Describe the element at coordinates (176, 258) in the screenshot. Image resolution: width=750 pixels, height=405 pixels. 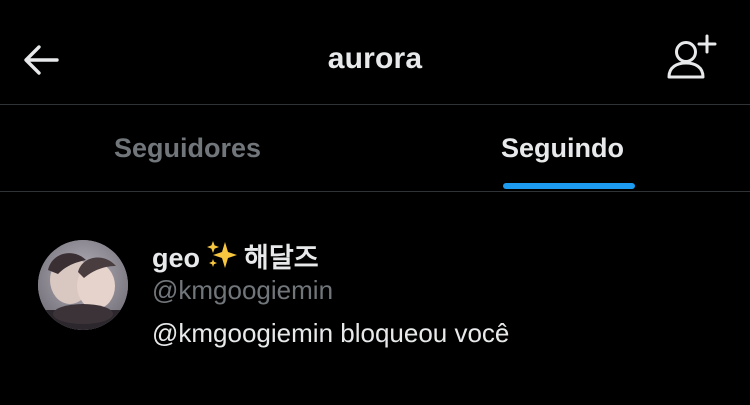
I see `display-name: geo` at that location.